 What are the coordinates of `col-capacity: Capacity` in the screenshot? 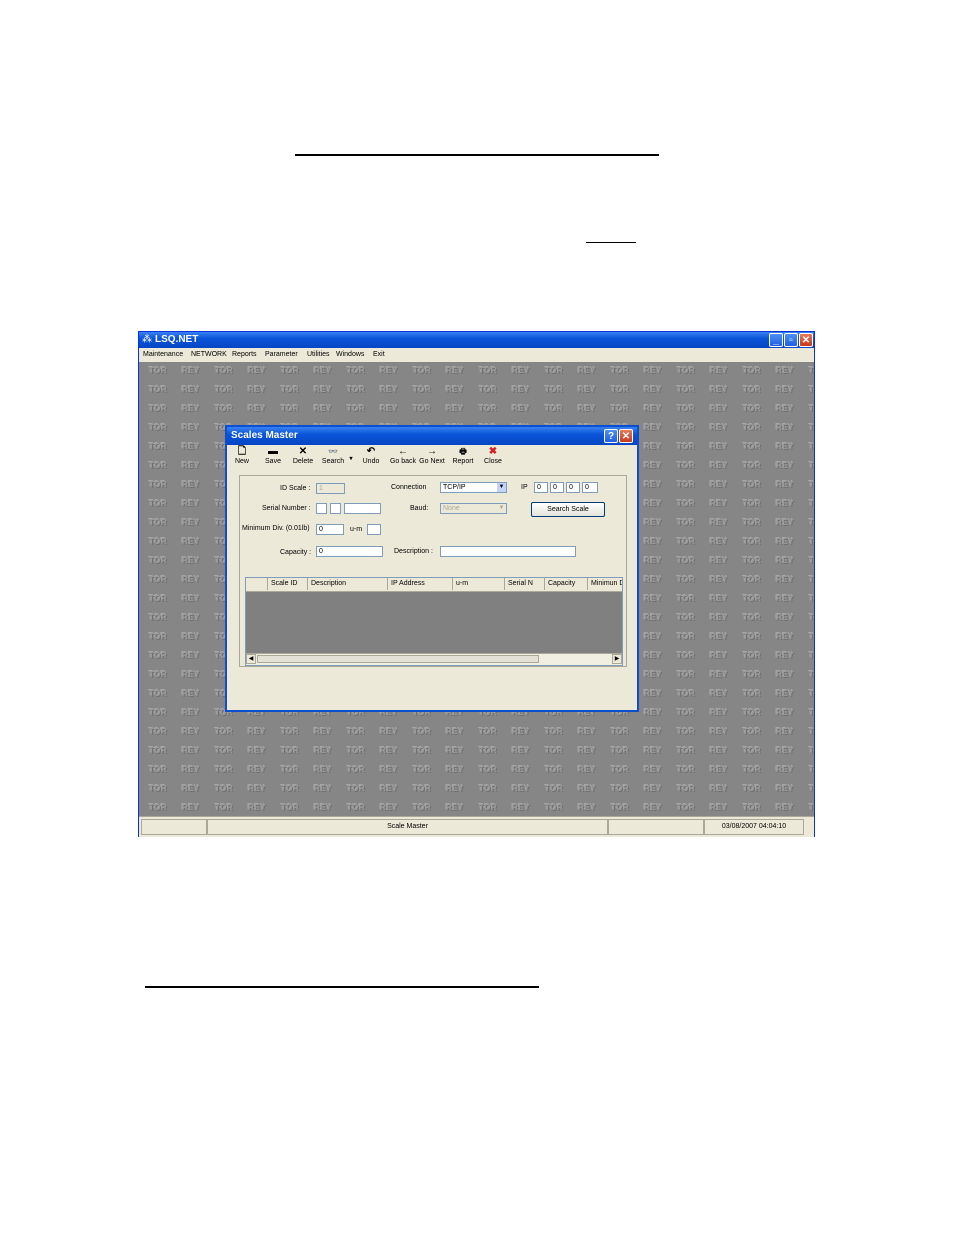 It's located at (566, 584).